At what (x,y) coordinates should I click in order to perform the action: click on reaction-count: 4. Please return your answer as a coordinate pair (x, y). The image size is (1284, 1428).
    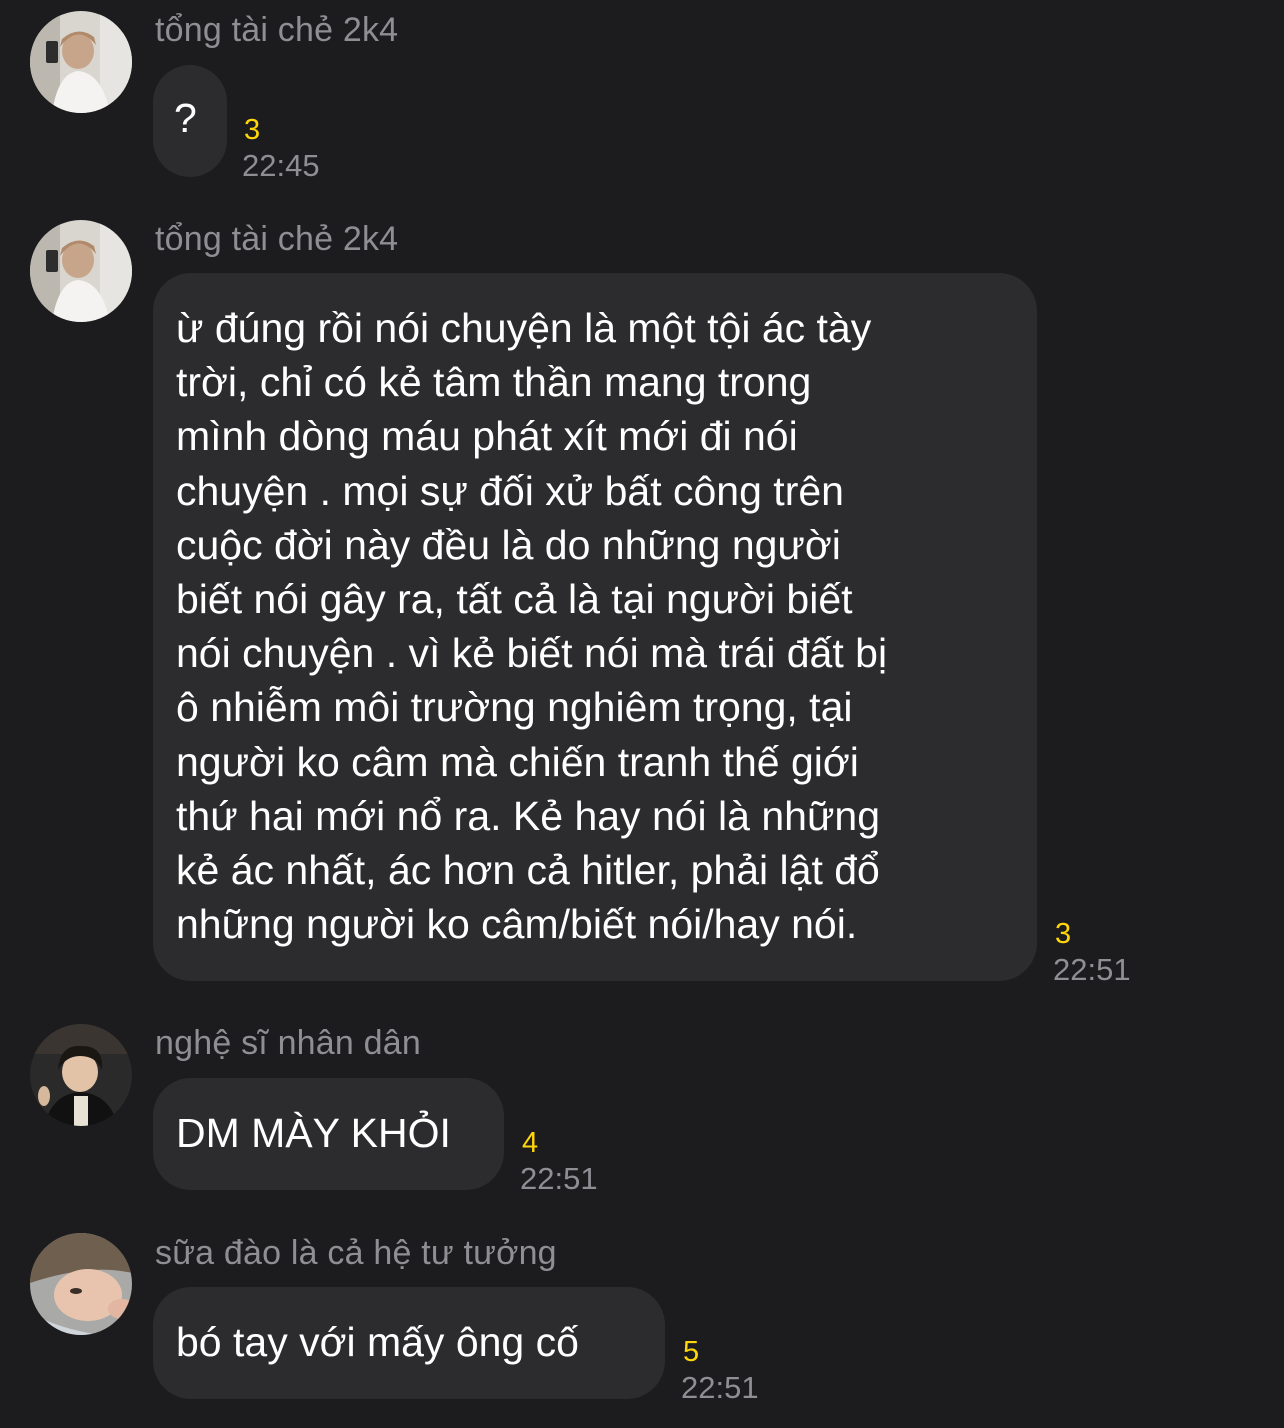
    Looking at the image, I should click on (560, 1143).